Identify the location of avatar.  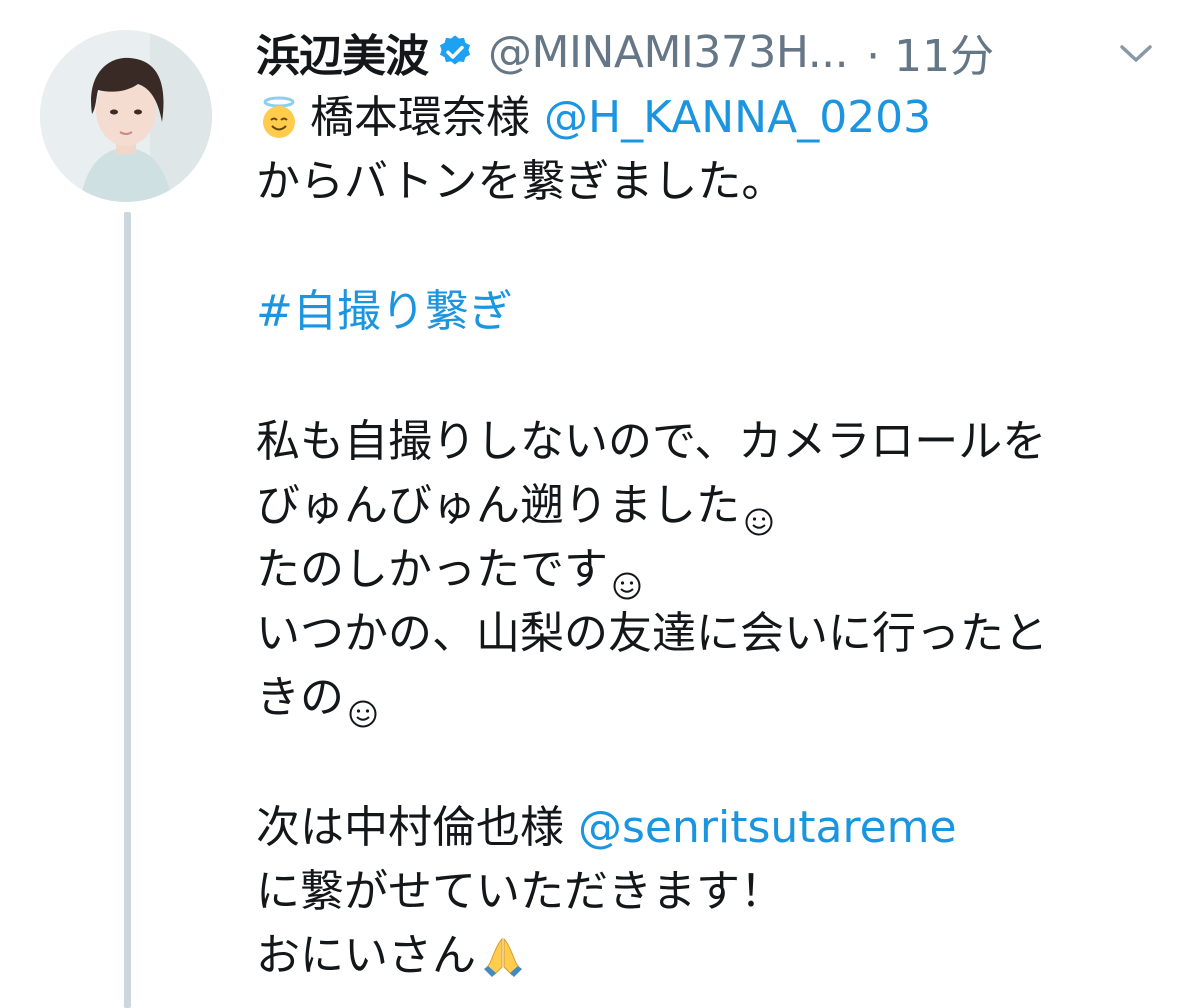
(126, 116).